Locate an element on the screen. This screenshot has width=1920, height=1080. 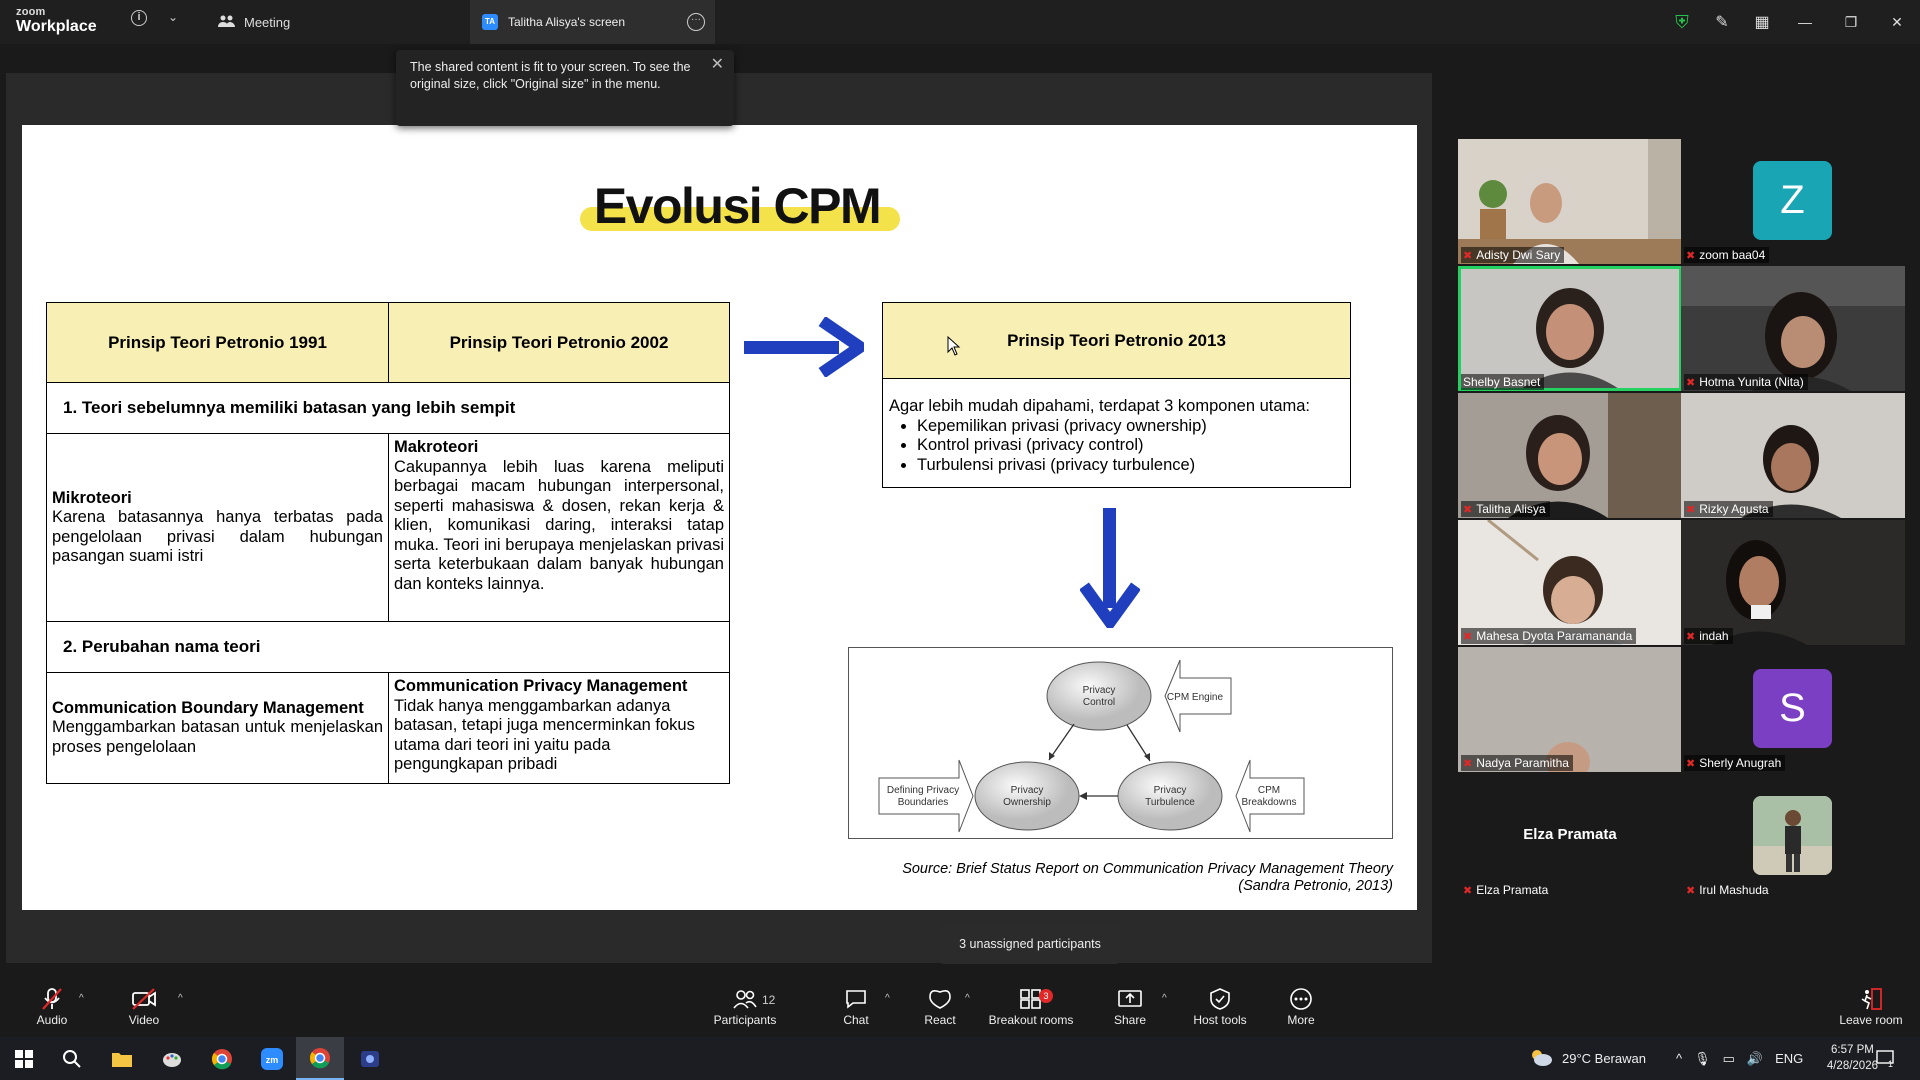
participant-tile: Elza Pramata ✖ Elza Pramata is located at coordinates (1570, 836).